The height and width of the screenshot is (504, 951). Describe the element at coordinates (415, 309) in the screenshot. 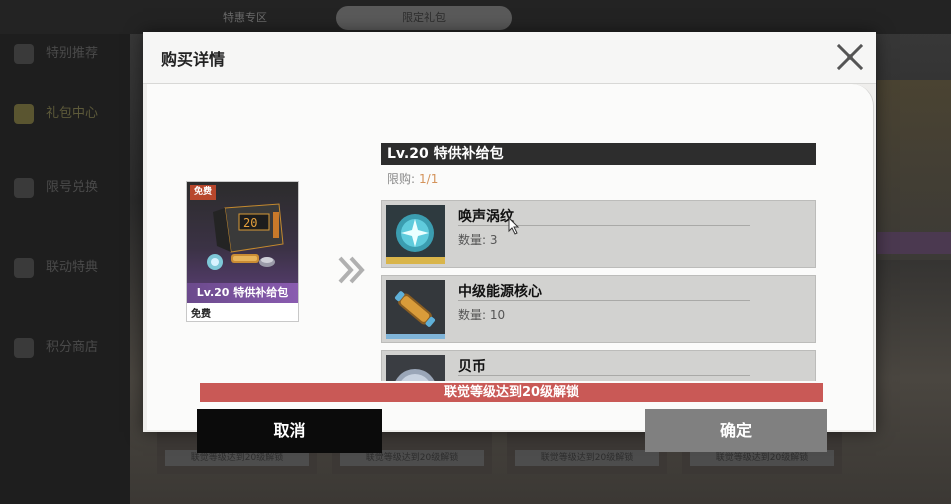

I see `energy-core-icon` at that location.